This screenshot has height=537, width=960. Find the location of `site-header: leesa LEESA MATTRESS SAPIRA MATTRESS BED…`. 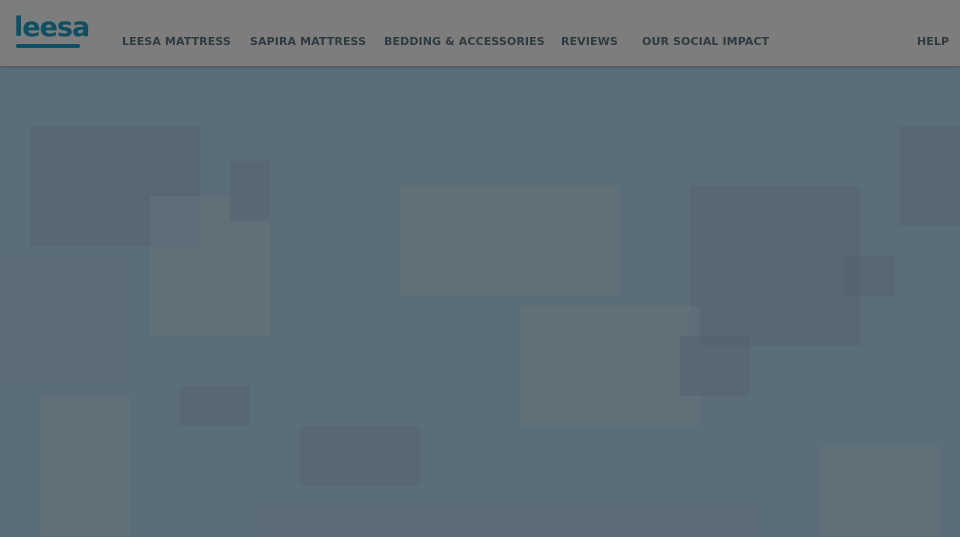

site-header: leesa LEESA MATTRESS SAPIRA MATTRESS BED… is located at coordinates (480, 33).